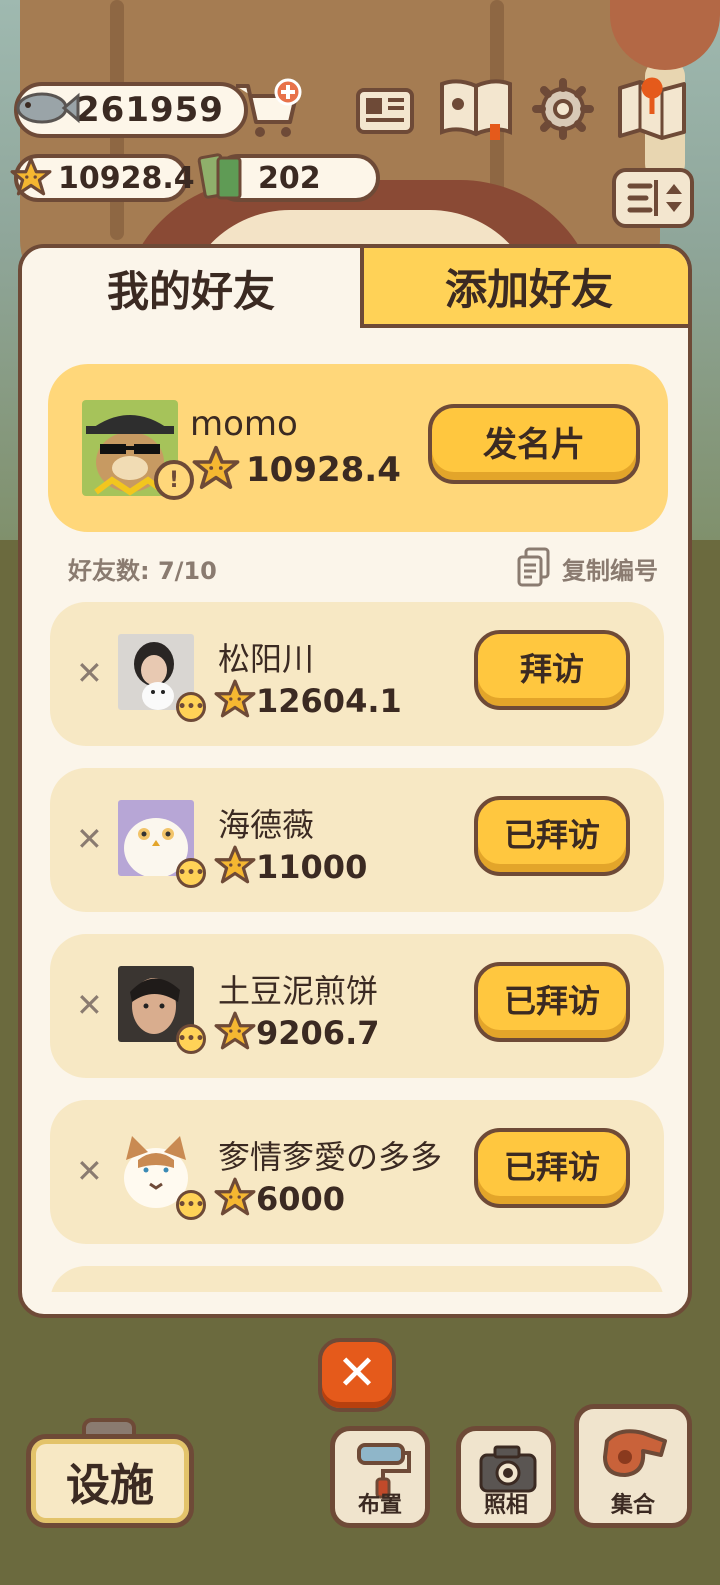 The width and height of the screenshot is (720, 1585). I want to click on copy-id-button: 复制编号, so click(587, 568).